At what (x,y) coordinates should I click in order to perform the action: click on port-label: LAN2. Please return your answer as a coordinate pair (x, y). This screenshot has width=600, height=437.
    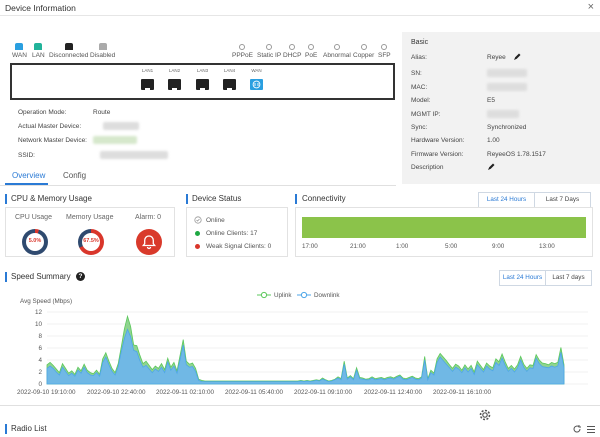
    Looking at the image, I should click on (174, 70).